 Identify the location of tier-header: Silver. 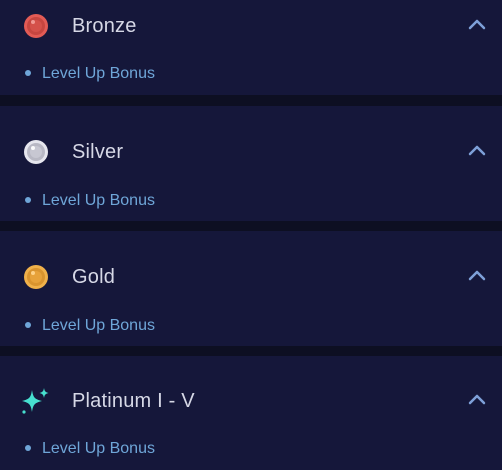
(251, 151).